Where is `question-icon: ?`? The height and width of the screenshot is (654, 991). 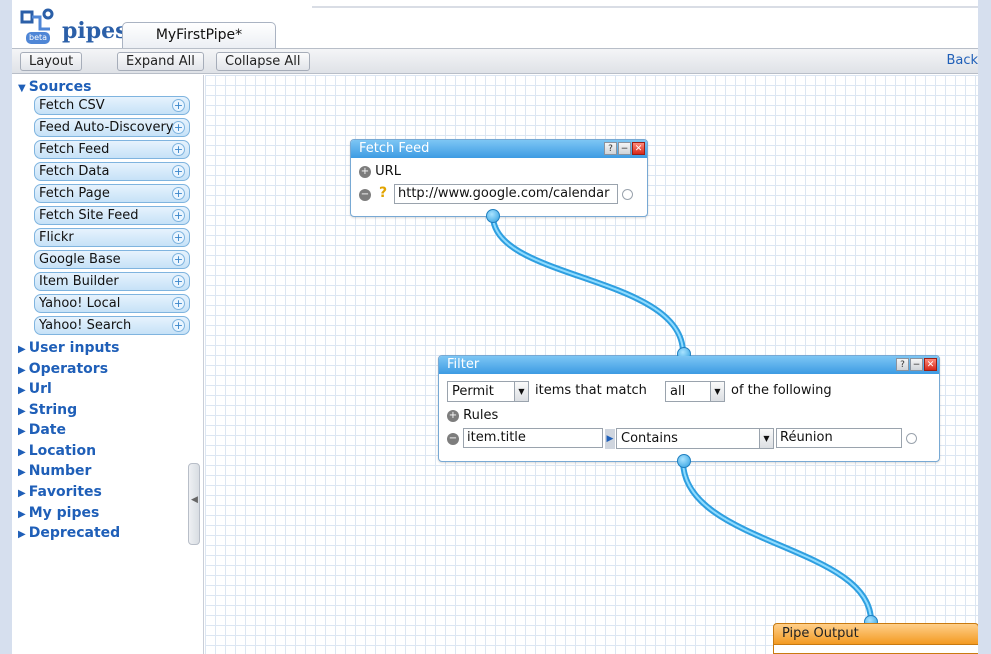 question-icon: ? is located at coordinates (383, 193).